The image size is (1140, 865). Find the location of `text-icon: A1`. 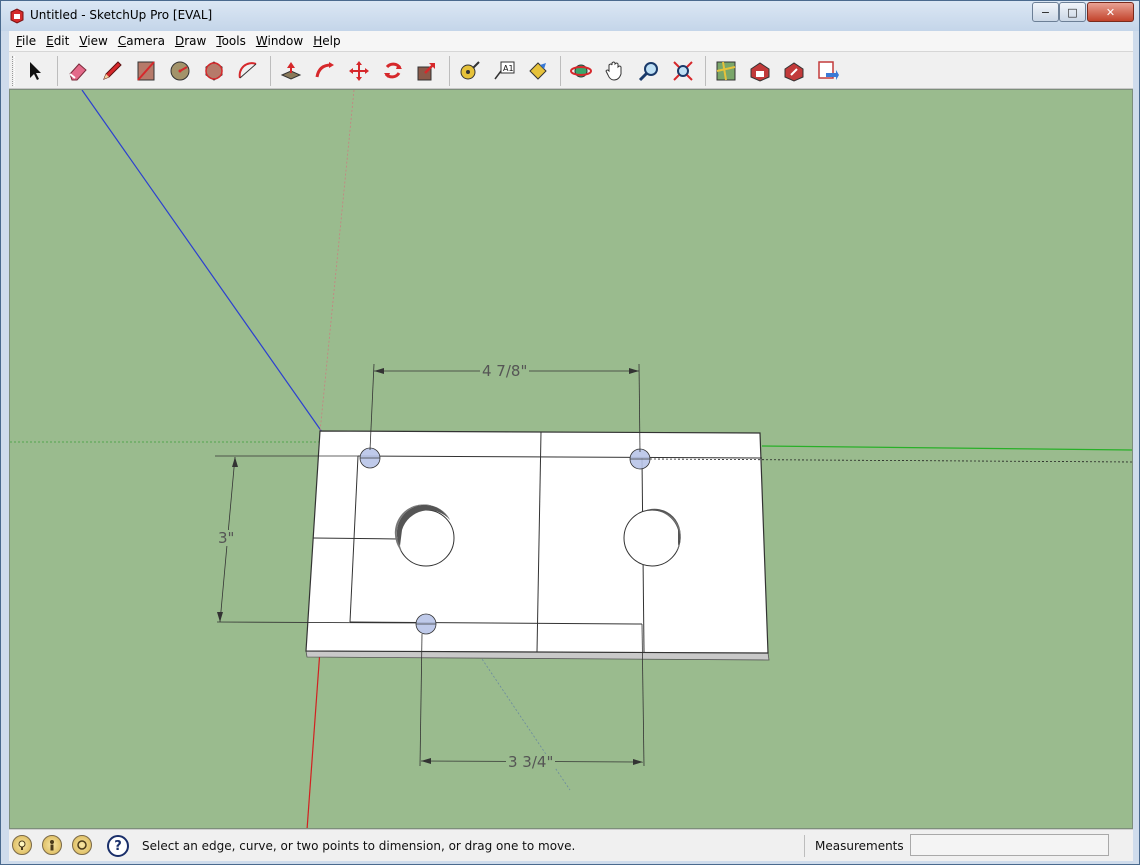

text-icon: A1 is located at coordinates (504, 70).